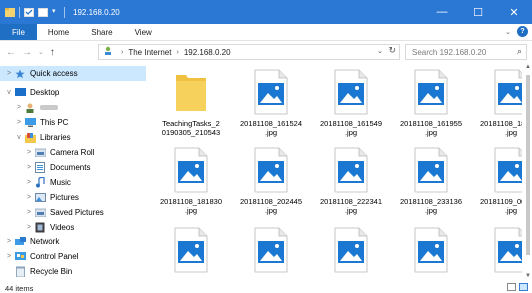 The width and height of the screenshot is (532, 293). What do you see at coordinates (41, 52) in the screenshot?
I see `recent-locations-icon: ⌄` at bounding box center [41, 52].